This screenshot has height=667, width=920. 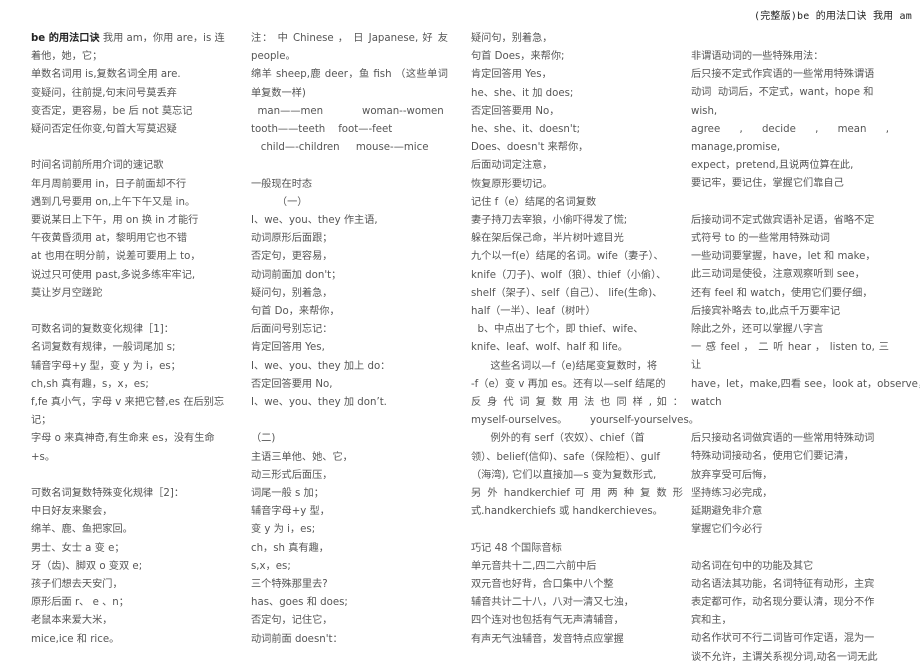 What do you see at coordinates (297, 639) in the screenshot?
I see `text-line: 动词前面 doesn't：` at bounding box center [297, 639].